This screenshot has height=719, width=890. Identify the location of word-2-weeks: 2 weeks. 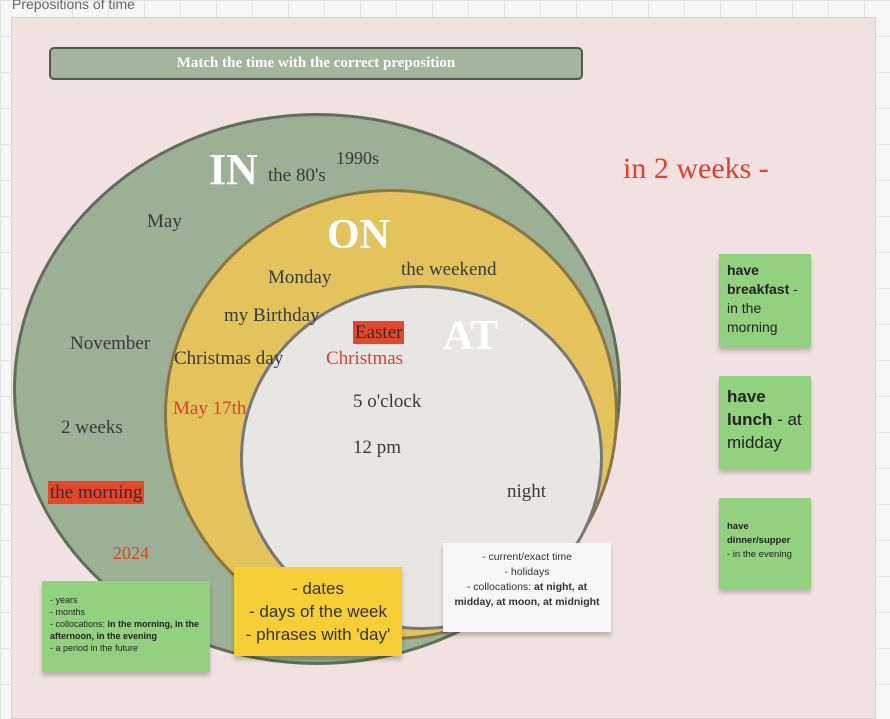
(92, 427).